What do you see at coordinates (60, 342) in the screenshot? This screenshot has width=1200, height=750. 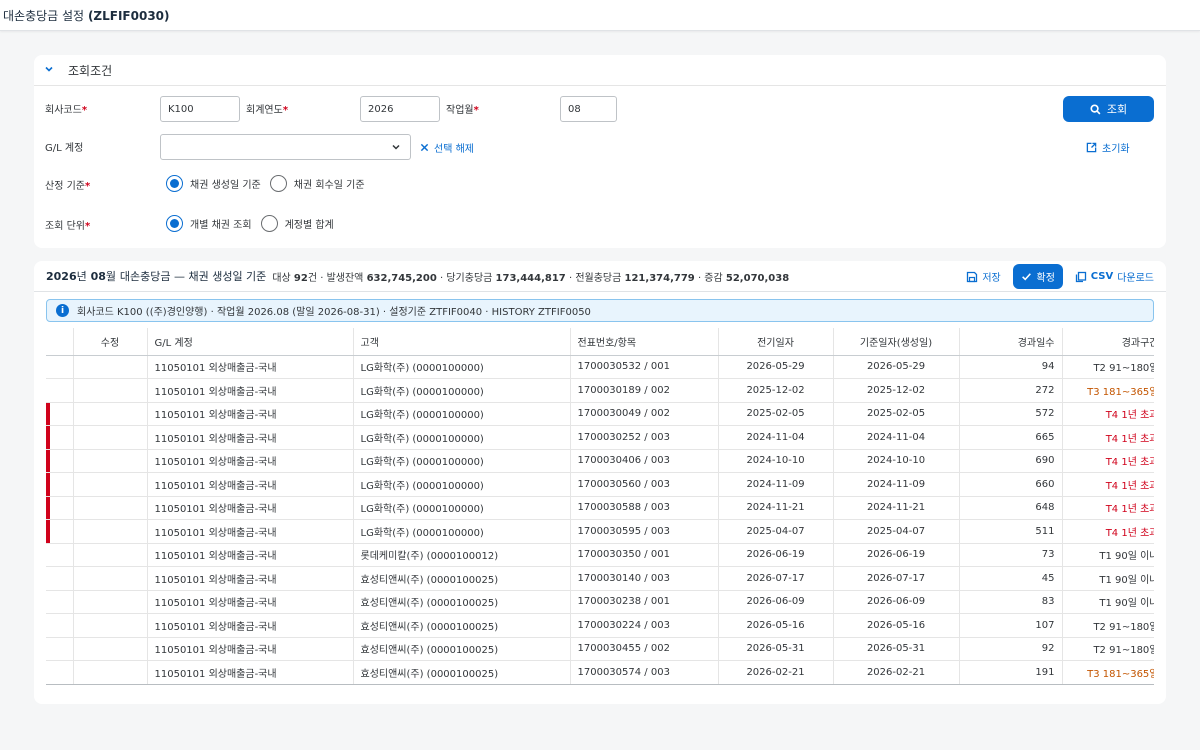 I see `col-flag` at bounding box center [60, 342].